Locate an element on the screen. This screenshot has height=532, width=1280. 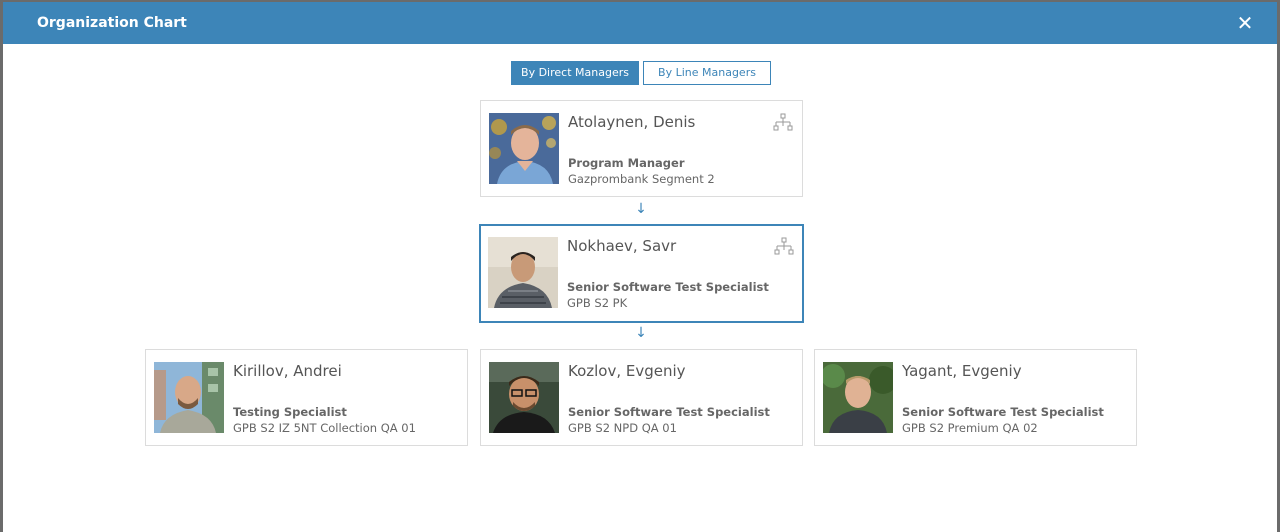
by-direct-managers-button: By Direct Managers is located at coordinates (575, 73).